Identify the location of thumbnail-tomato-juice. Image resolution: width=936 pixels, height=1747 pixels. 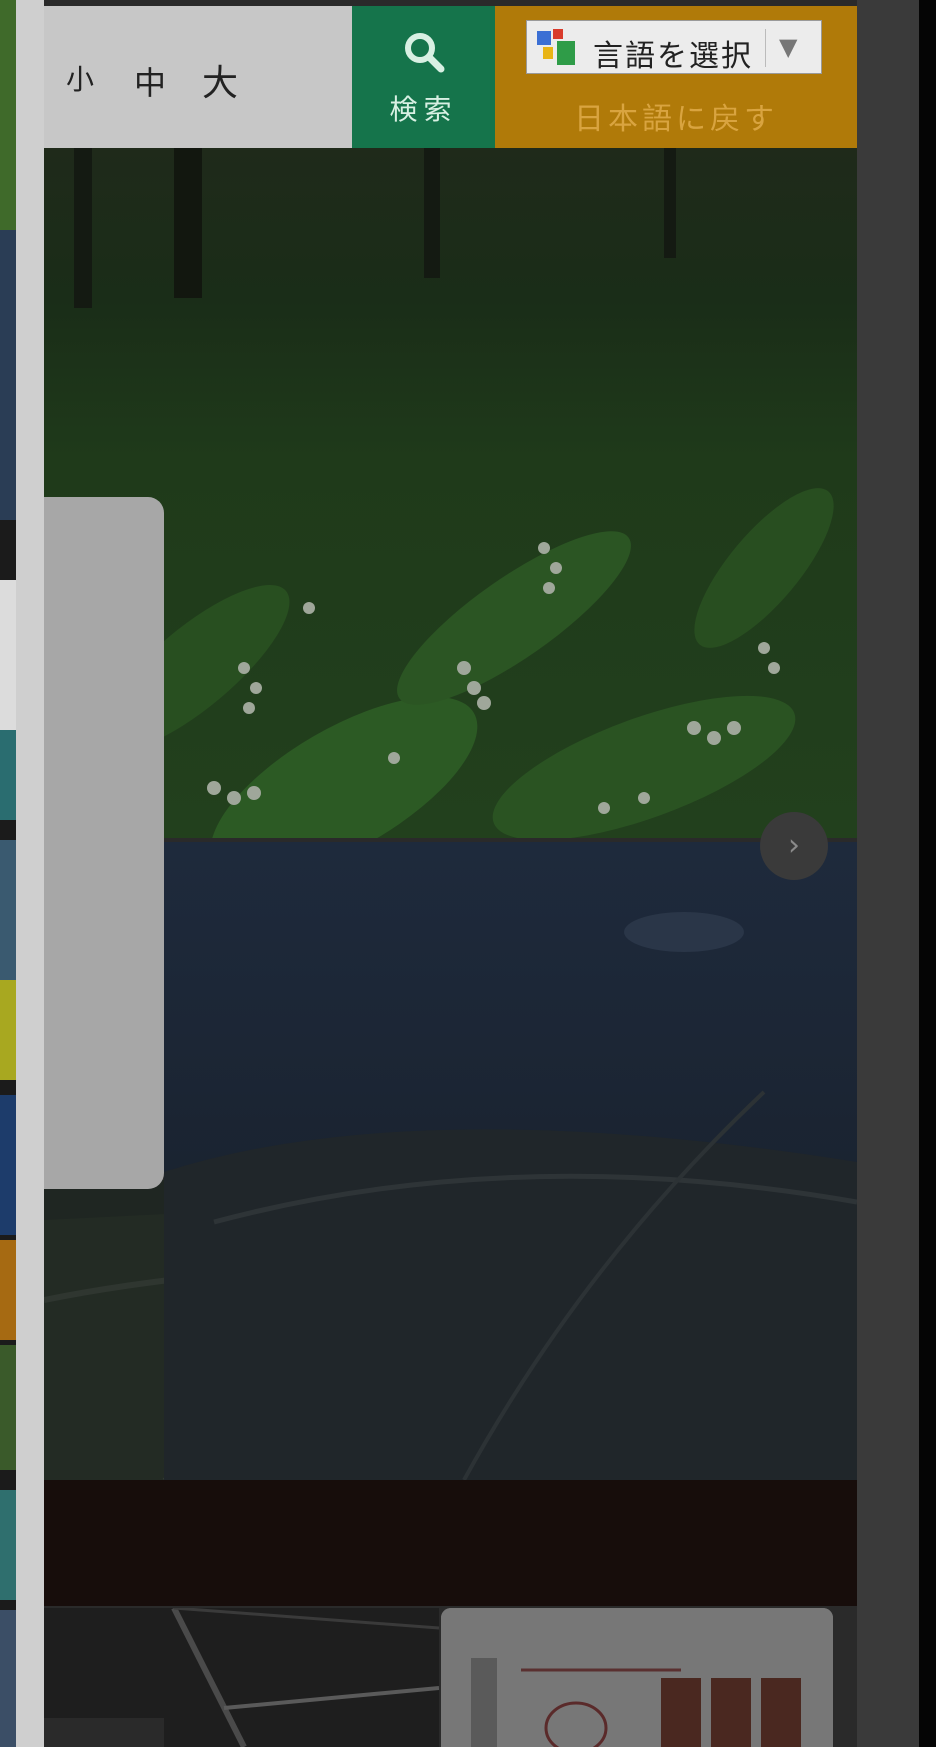
(637, 1677).